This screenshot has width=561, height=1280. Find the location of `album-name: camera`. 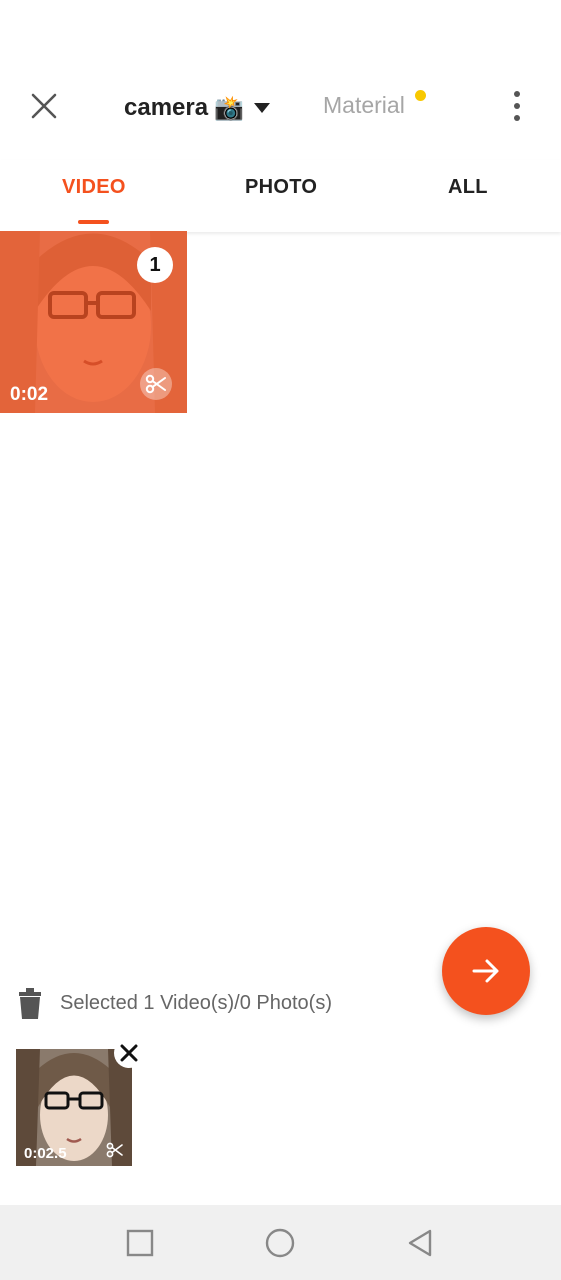

album-name: camera is located at coordinates (166, 107).